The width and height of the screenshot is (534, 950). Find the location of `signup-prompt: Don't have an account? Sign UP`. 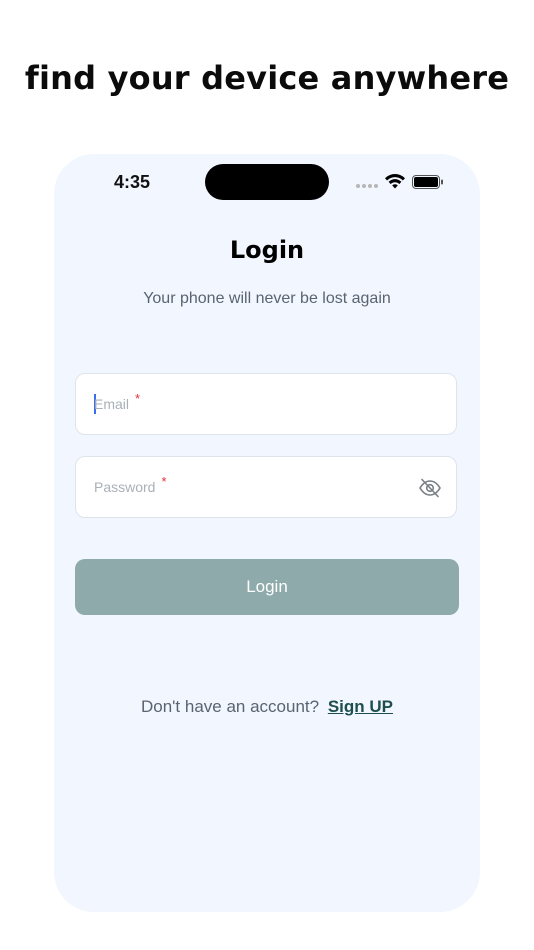

signup-prompt: Don't have an account? Sign UP is located at coordinates (267, 707).